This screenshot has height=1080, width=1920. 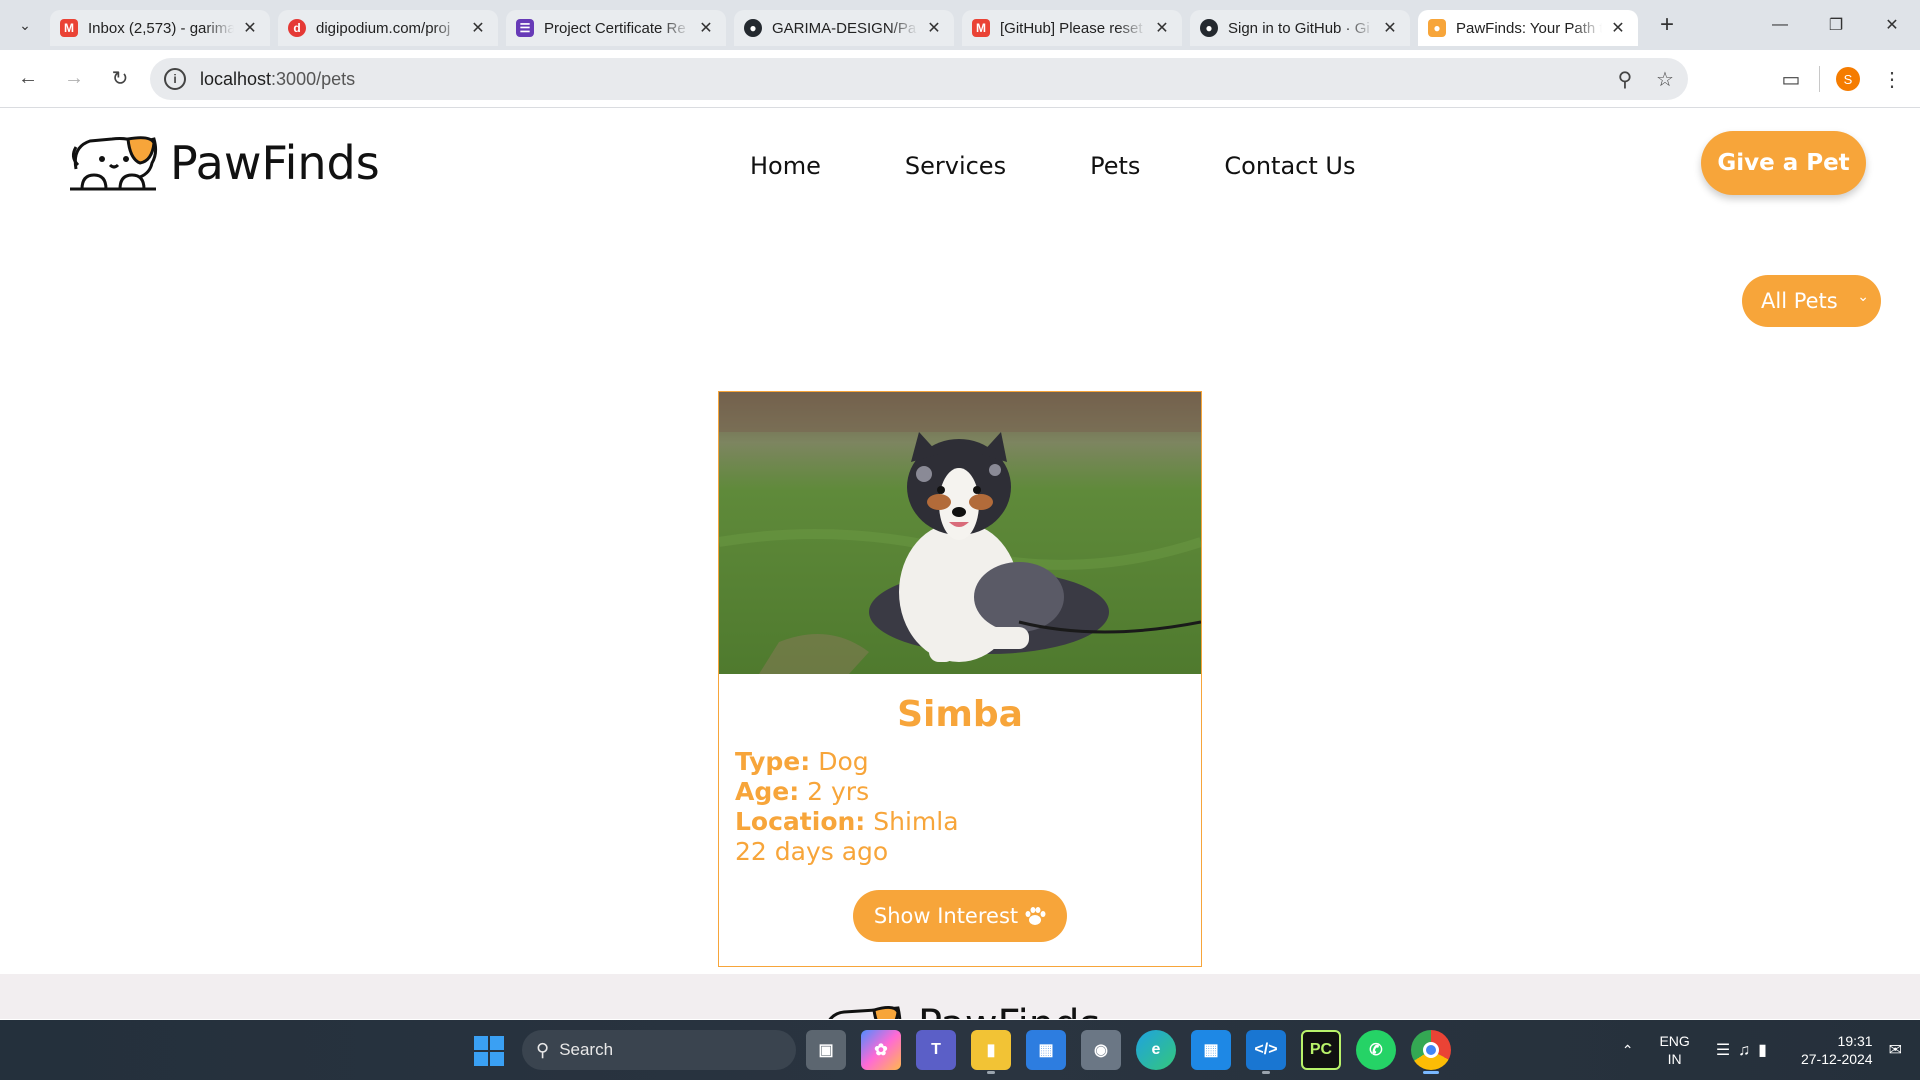 What do you see at coordinates (1046, 1050) in the screenshot?
I see `store-icon: ▦` at bounding box center [1046, 1050].